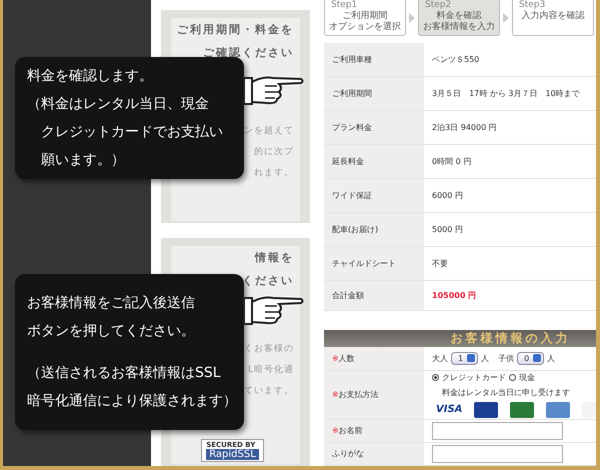 Image resolution: width=600 pixels, height=470 pixels. I want to click on callout-text: 料金を確認します。, so click(90, 76).